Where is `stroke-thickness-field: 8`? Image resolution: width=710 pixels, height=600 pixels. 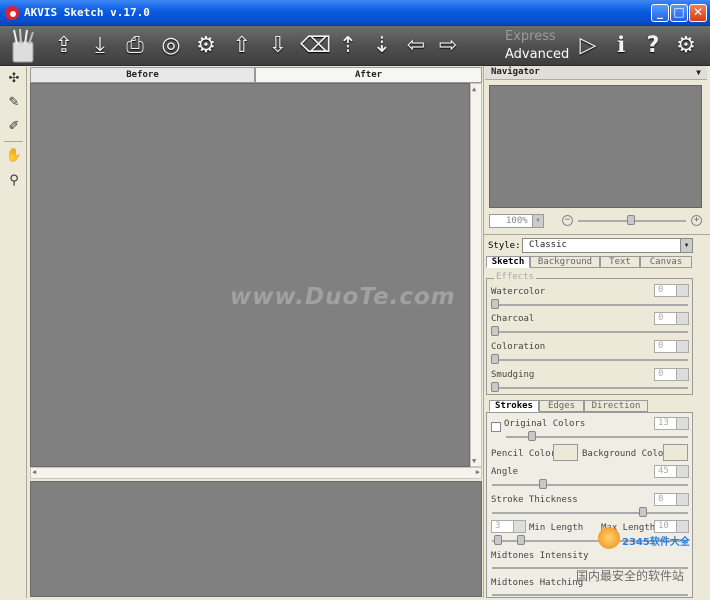 stroke-thickness-field: 8 is located at coordinates (671, 499).